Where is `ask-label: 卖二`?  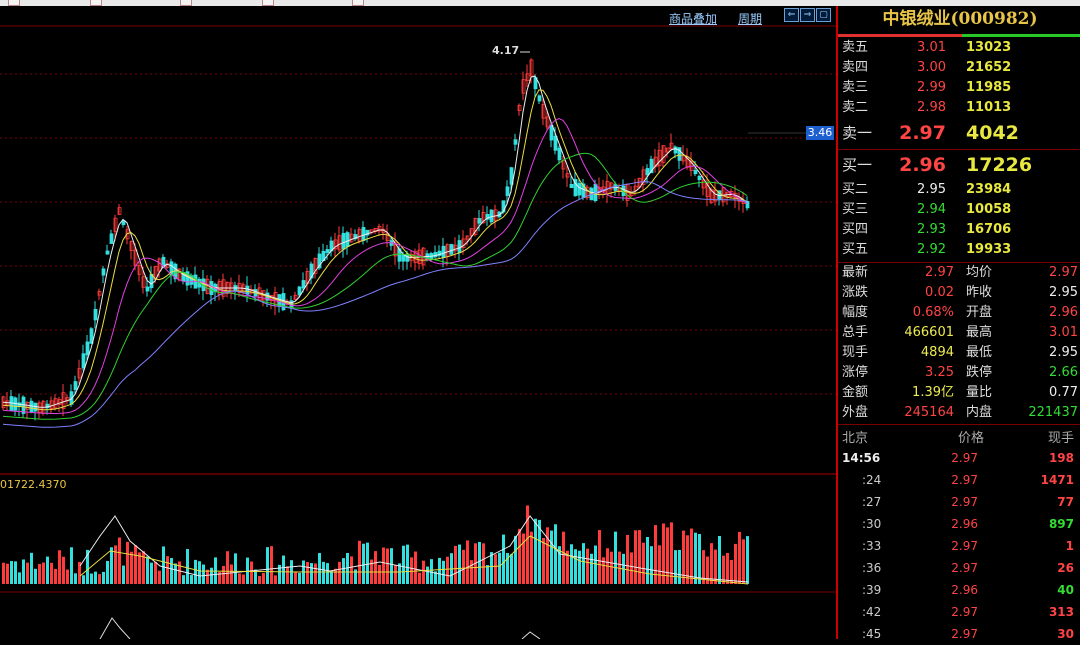
ask-label: 卖二 is located at coordinates (855, 107).